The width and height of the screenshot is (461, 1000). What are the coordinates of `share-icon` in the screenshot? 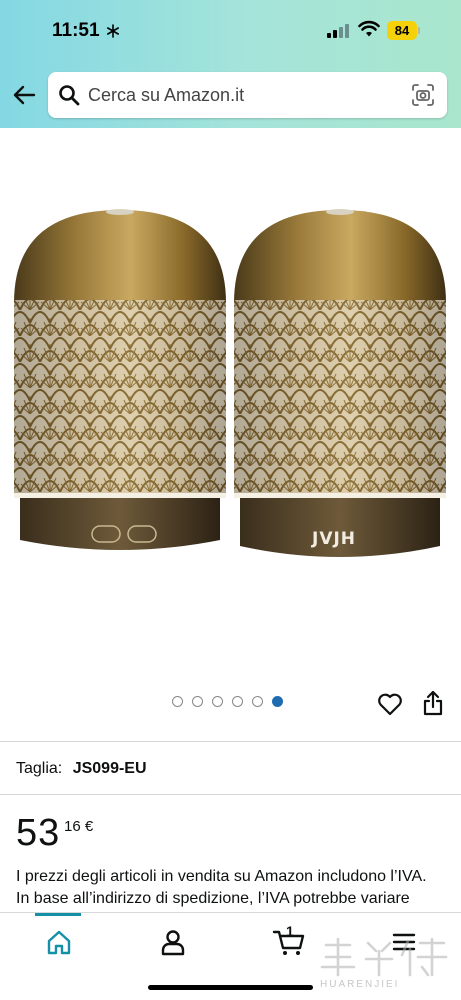 It's located at (433, 703).